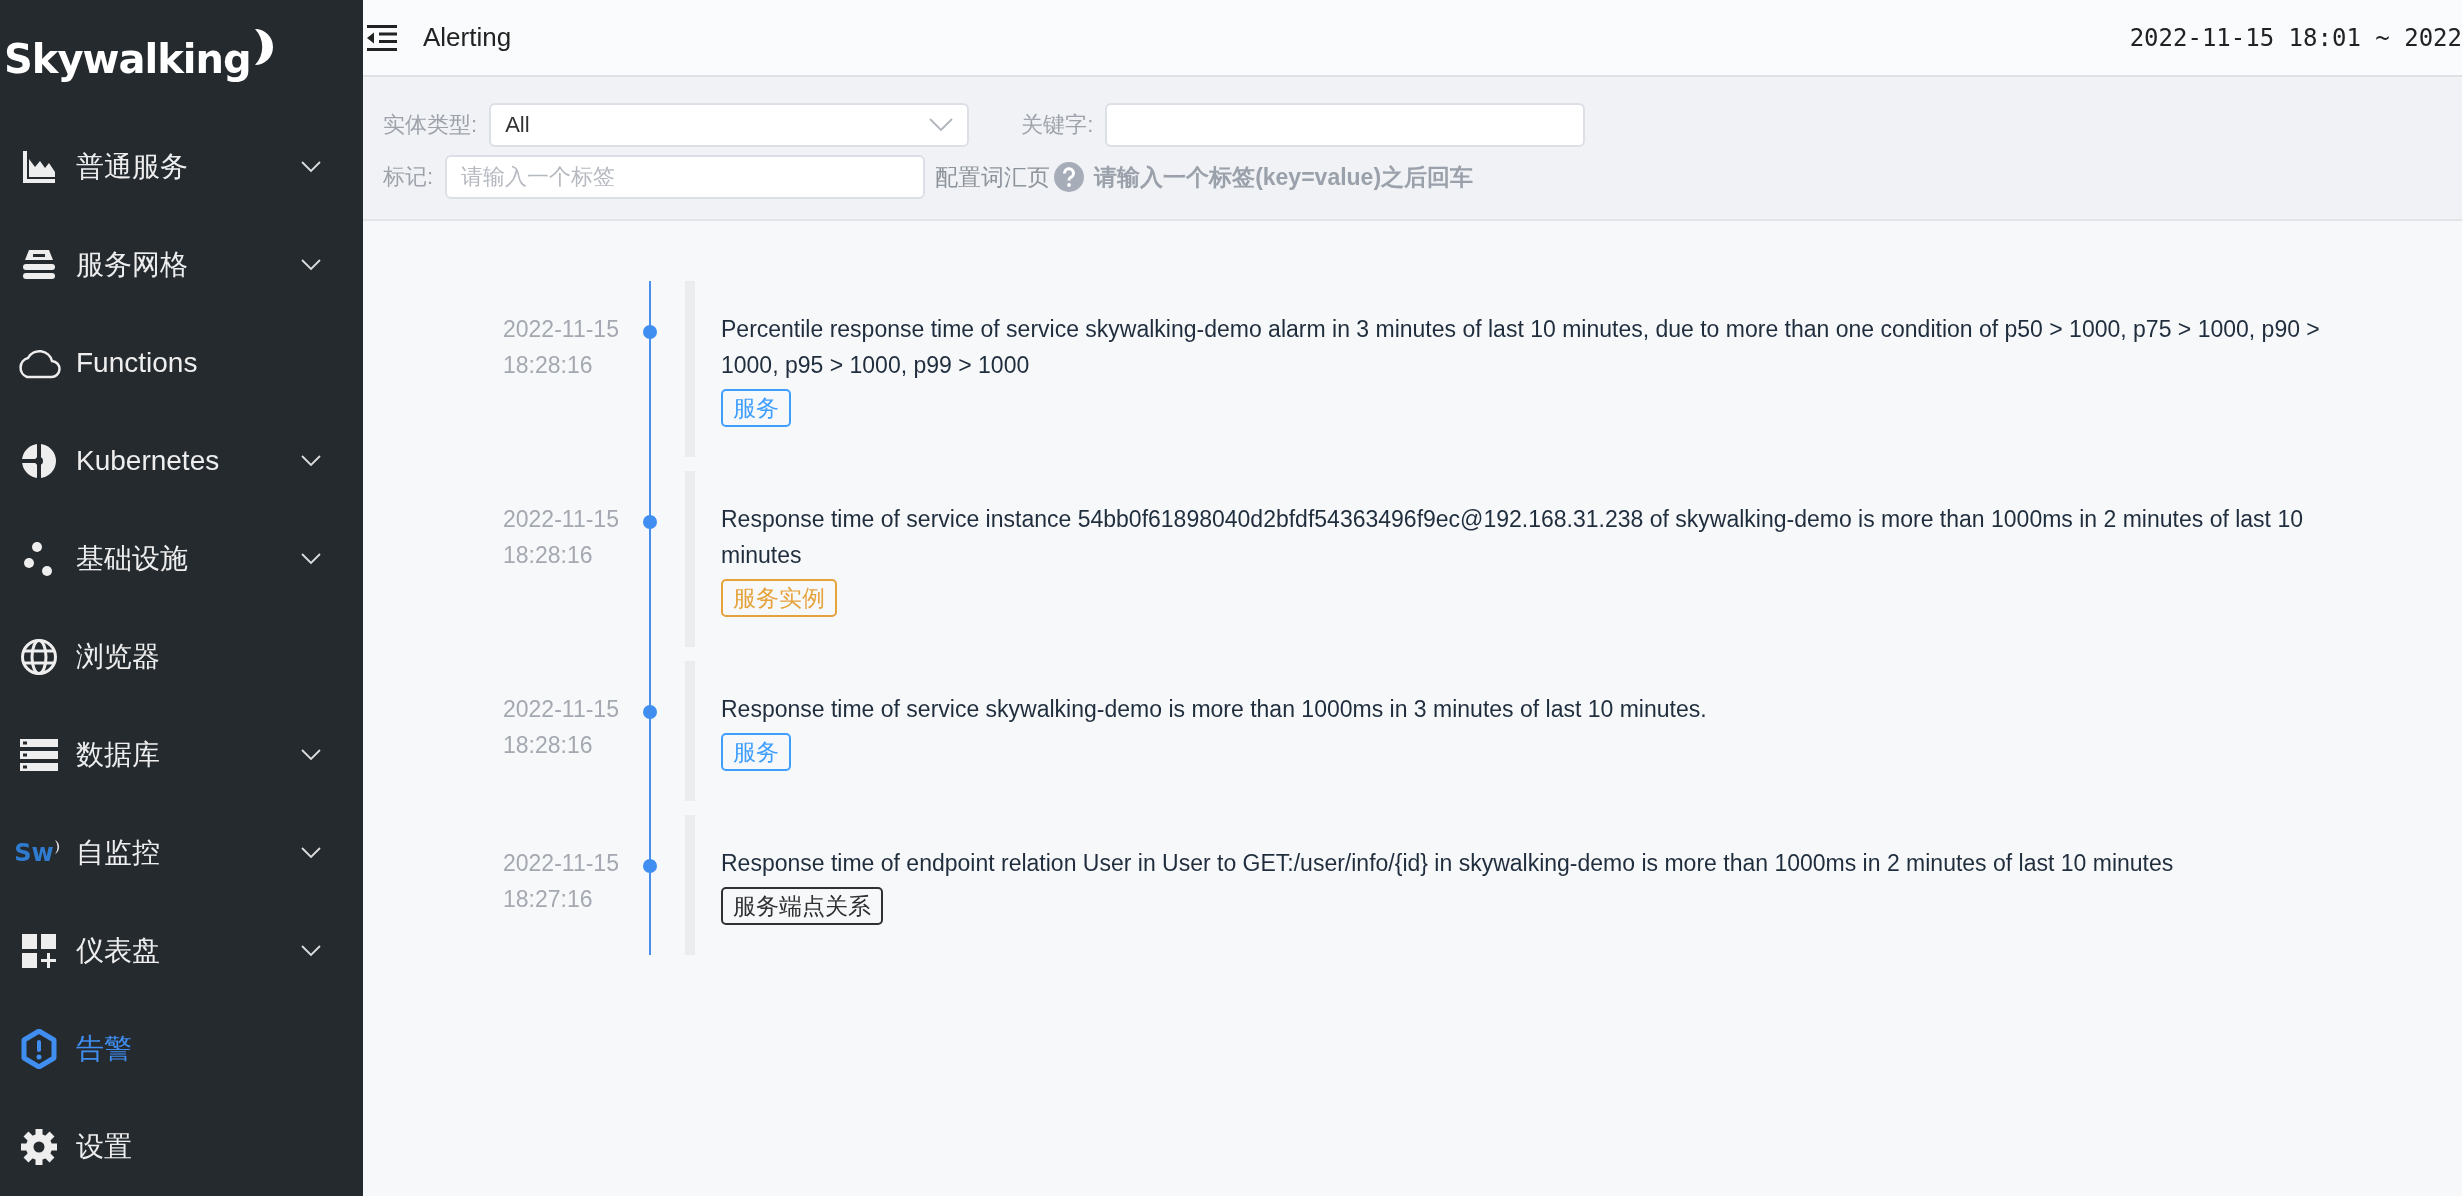  I want to click on field-label: 关键字:, so click(1057, 125).